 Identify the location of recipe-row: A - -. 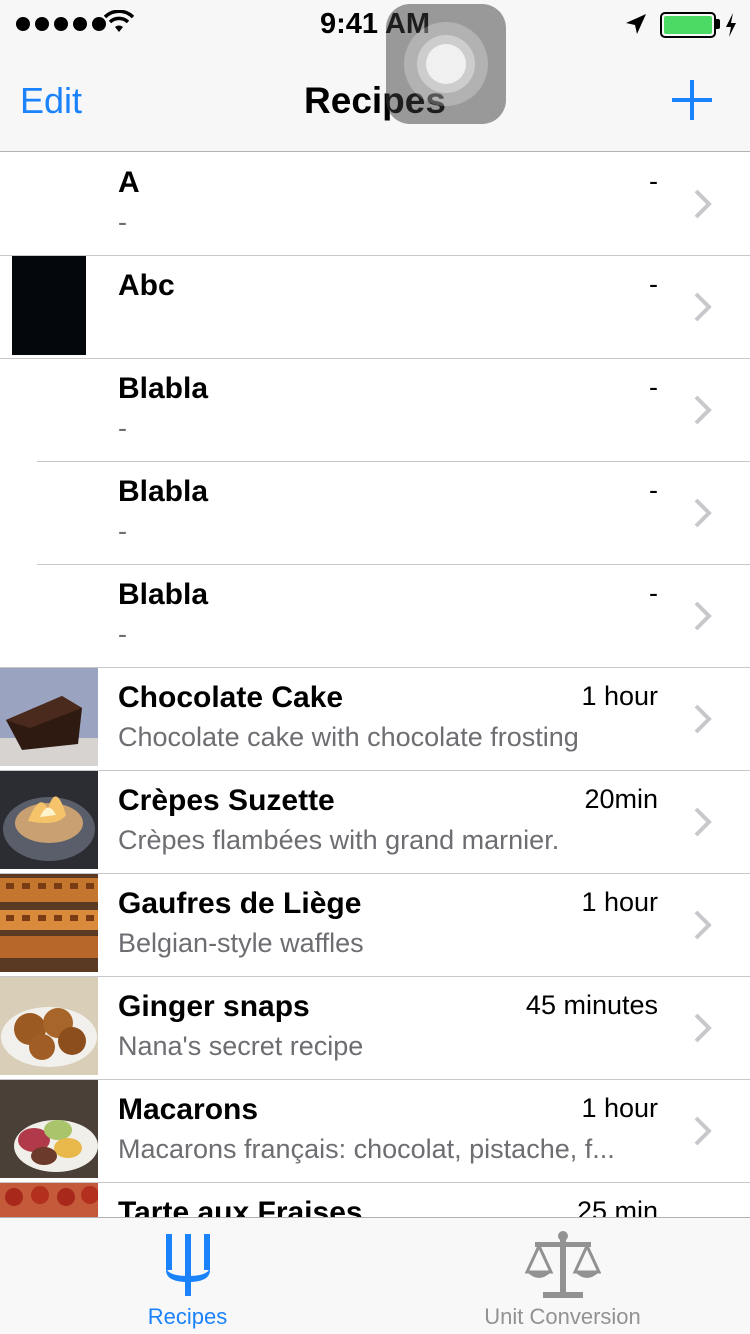
(375, 204).